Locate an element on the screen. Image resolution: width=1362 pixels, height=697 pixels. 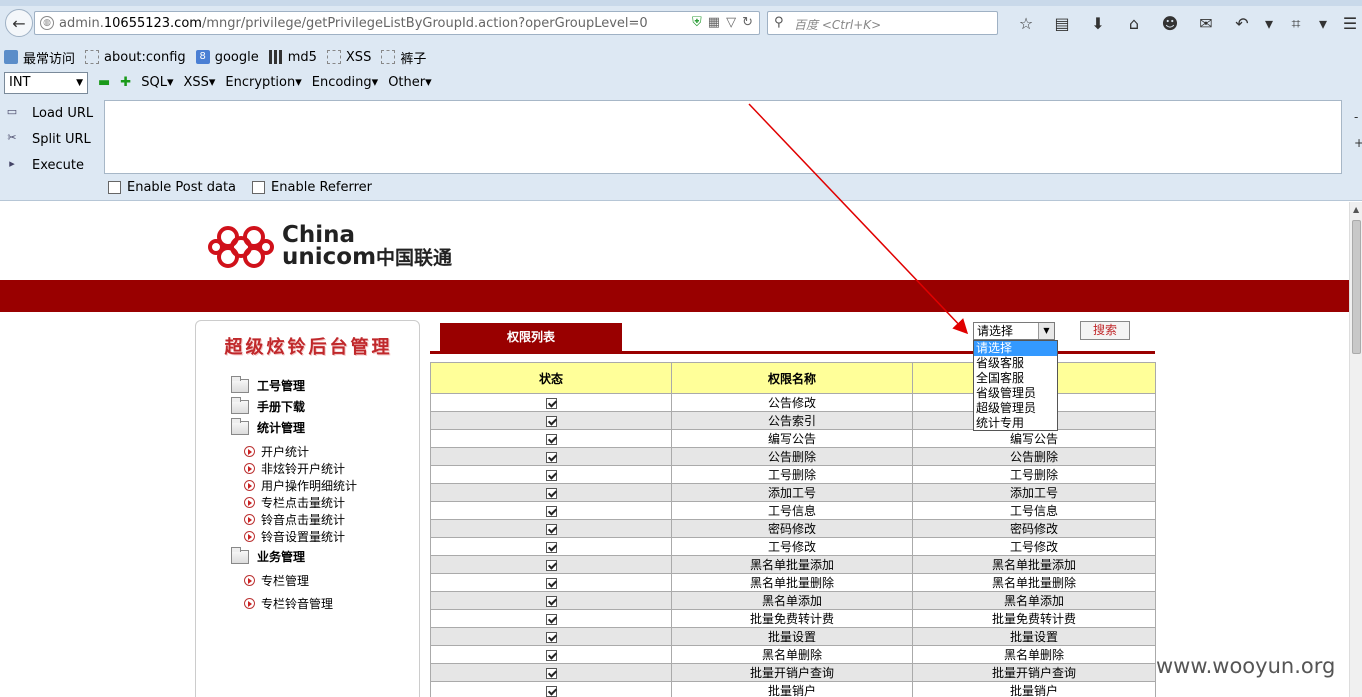
chat-icon: ☻ is located at coordinates (1170, 24).